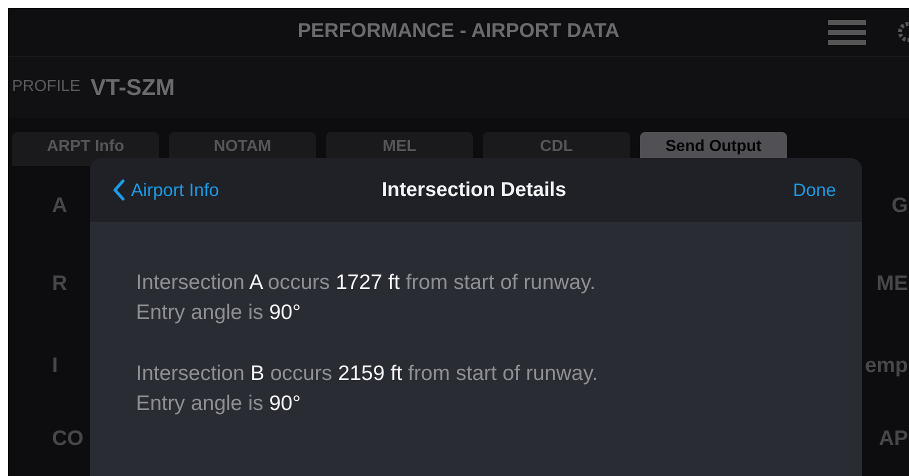 The image size is (909, 476). What do you see at coordinates (847, 33) in the screenshot?
I see `menu-icon` at bounding box center [847, 33].